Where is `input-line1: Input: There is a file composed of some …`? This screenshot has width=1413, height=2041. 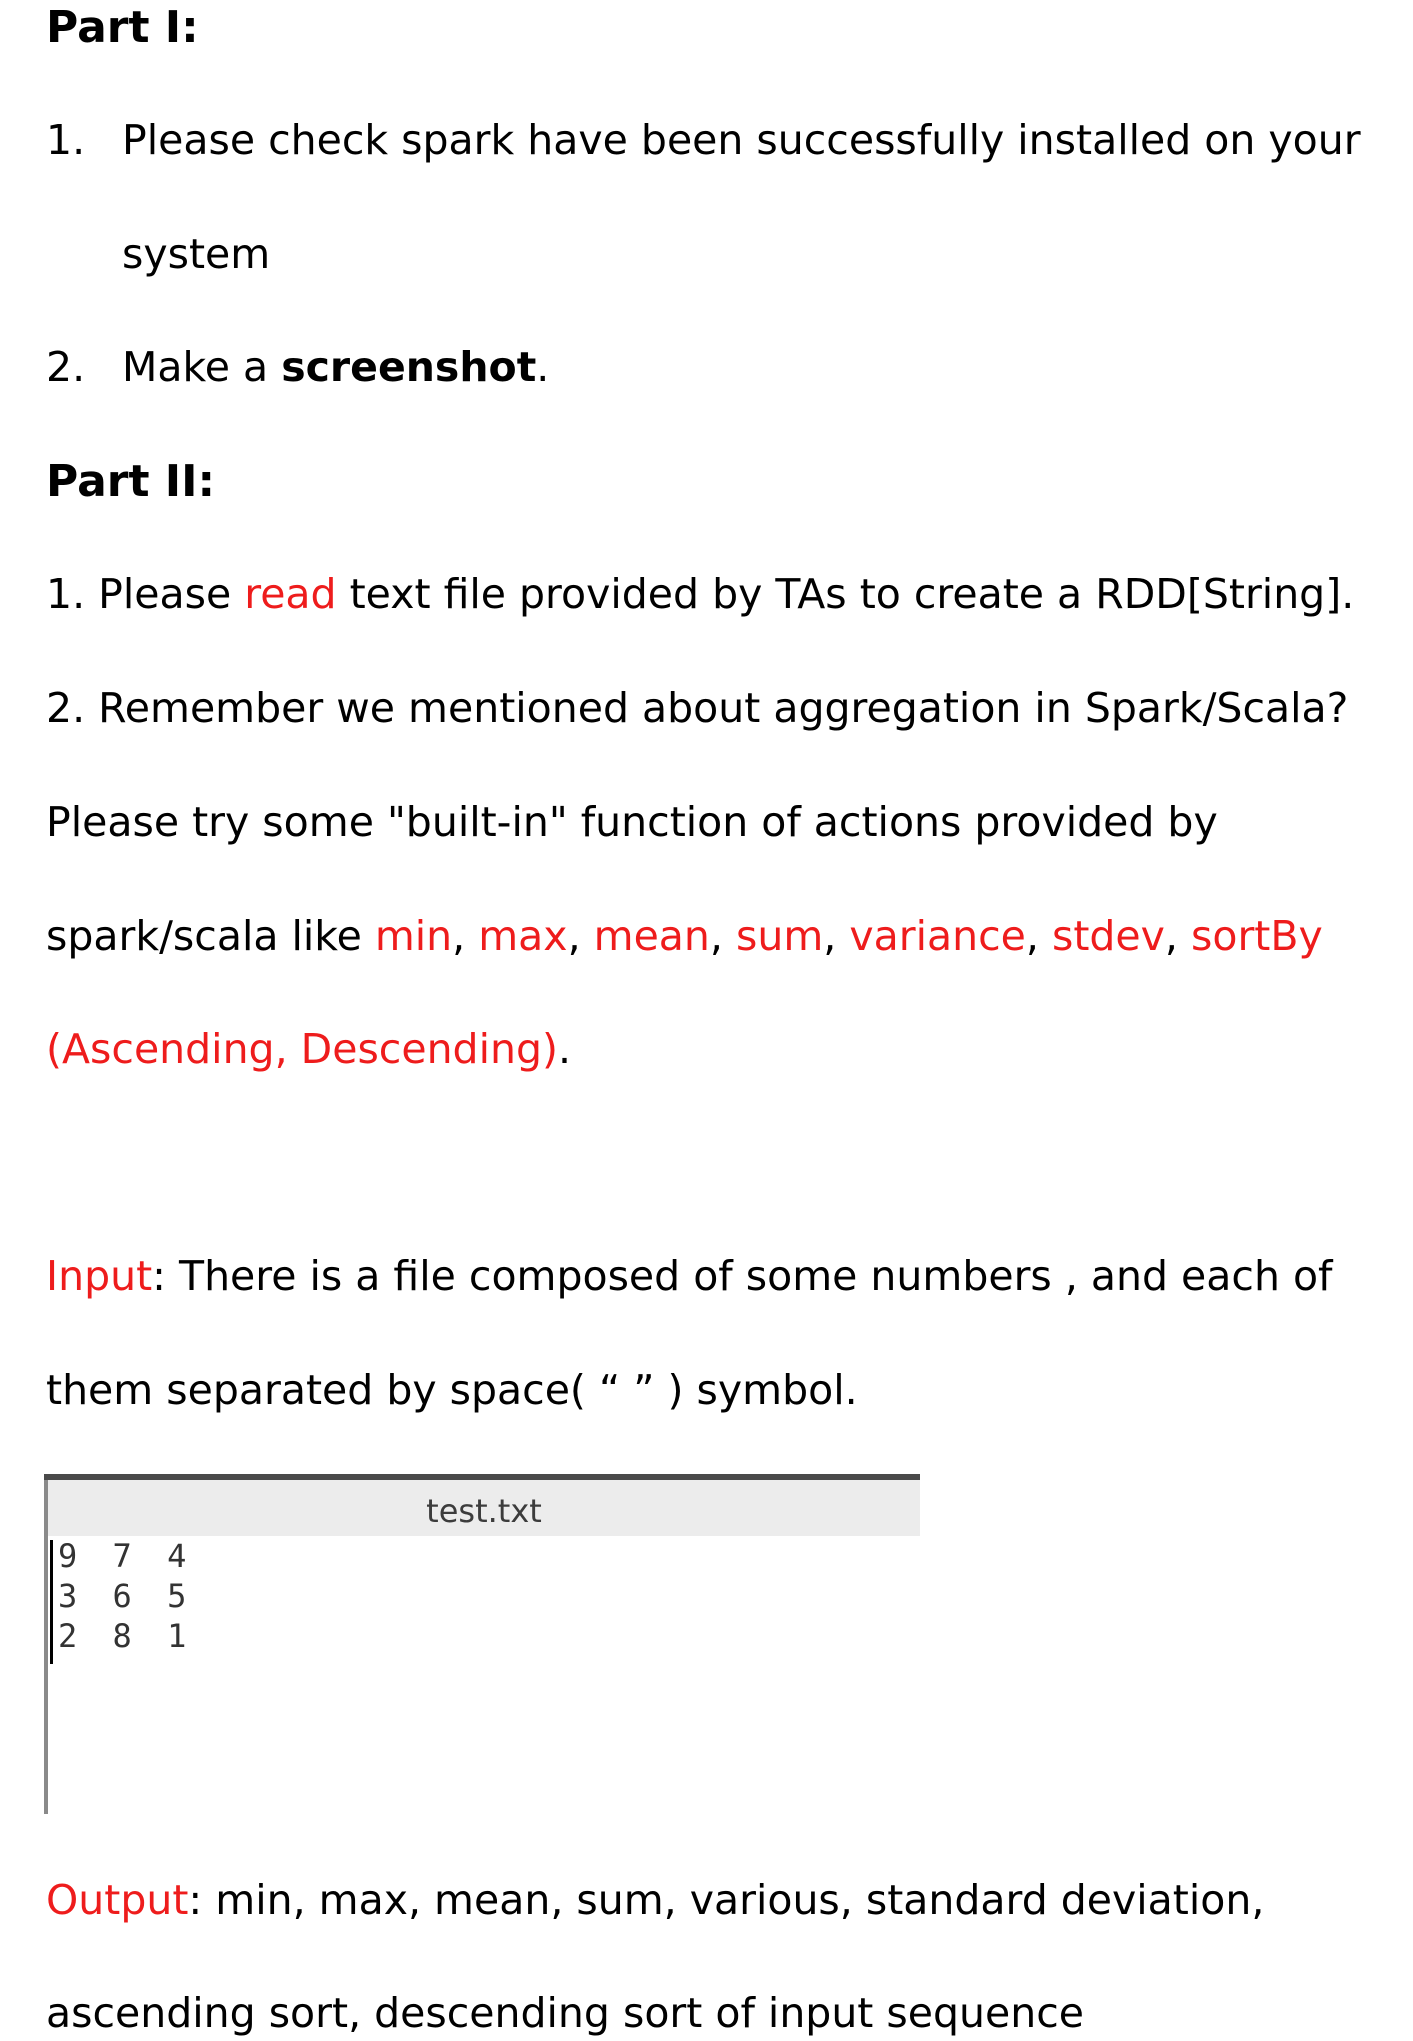
input-line1: Input: There is a file composed of some … is located at coordinates (689, 1276).